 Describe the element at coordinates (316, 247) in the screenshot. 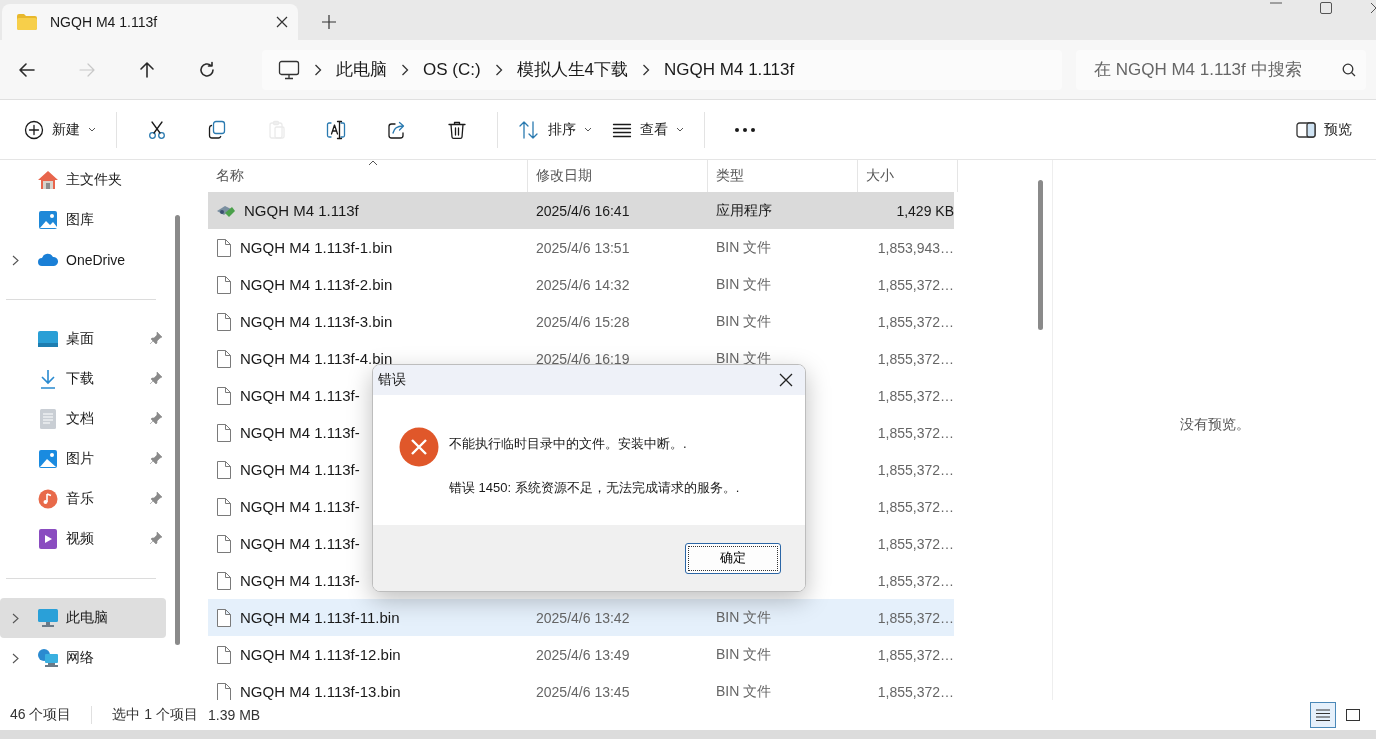

I see `file-name: NGQH M4 1.113f-1.bin` at that location.